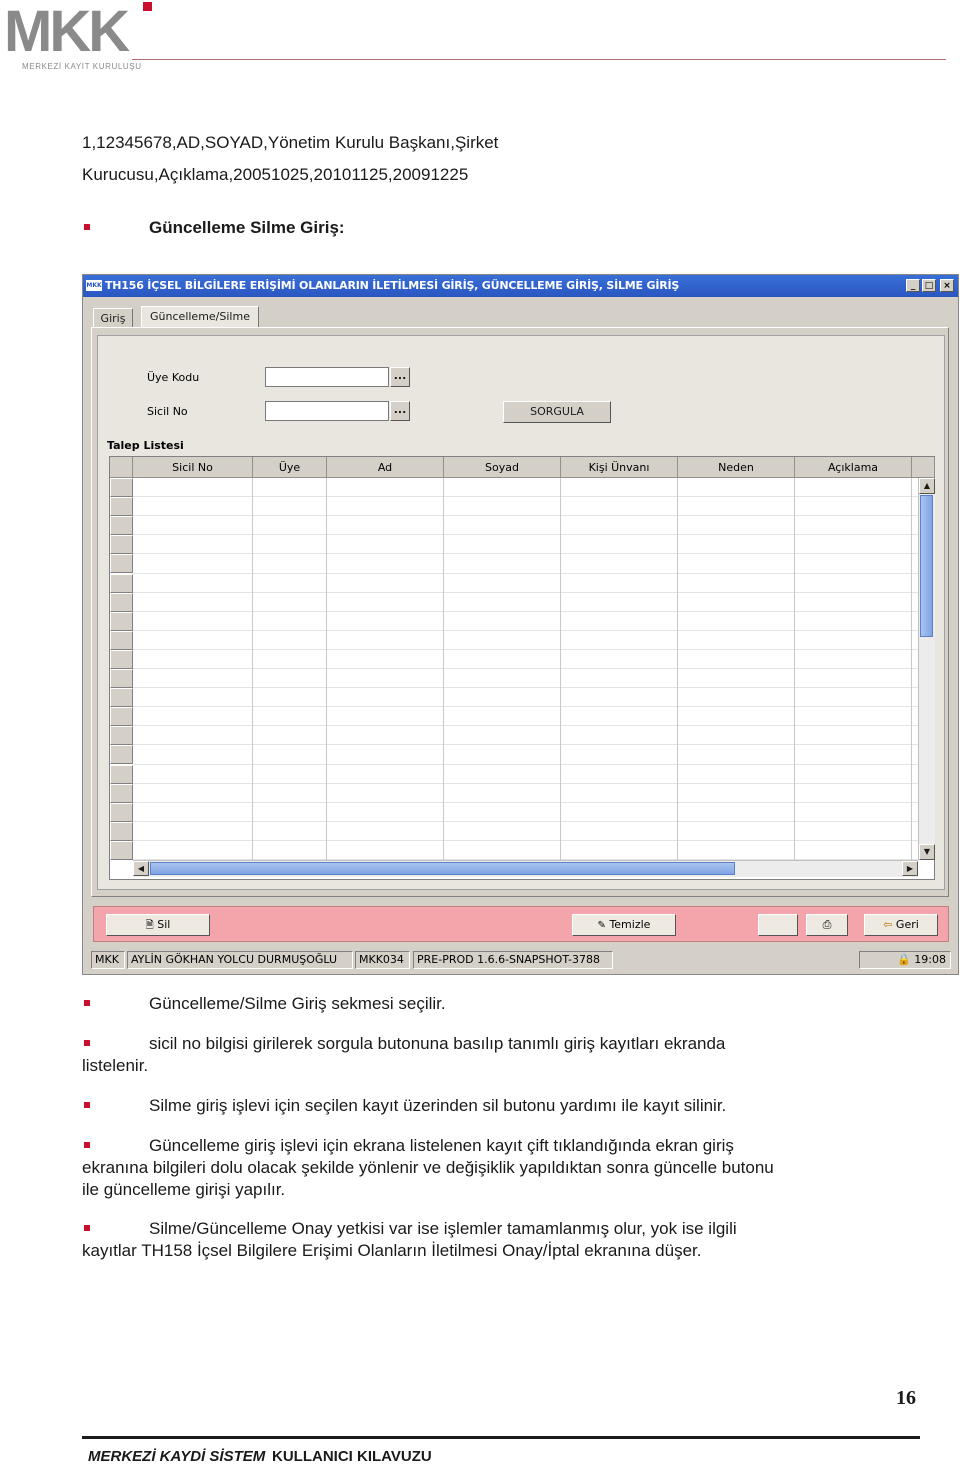 Image resolution: width=960 pixels, height=1465 pixels. I want to click on printer-icon: ⎙, so click(827, 924).